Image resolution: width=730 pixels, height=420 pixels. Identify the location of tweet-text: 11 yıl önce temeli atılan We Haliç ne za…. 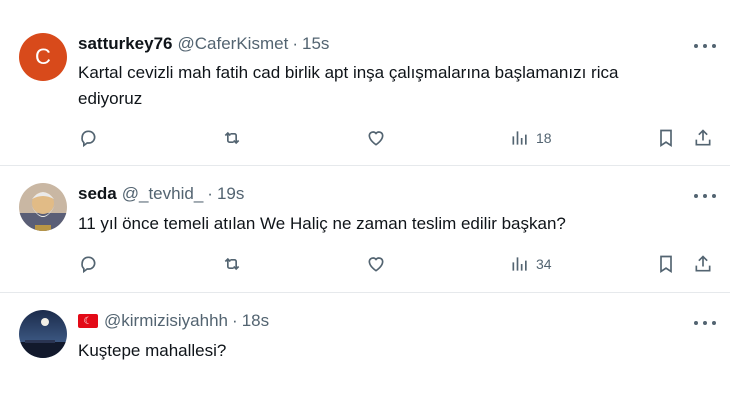
(322, 223).